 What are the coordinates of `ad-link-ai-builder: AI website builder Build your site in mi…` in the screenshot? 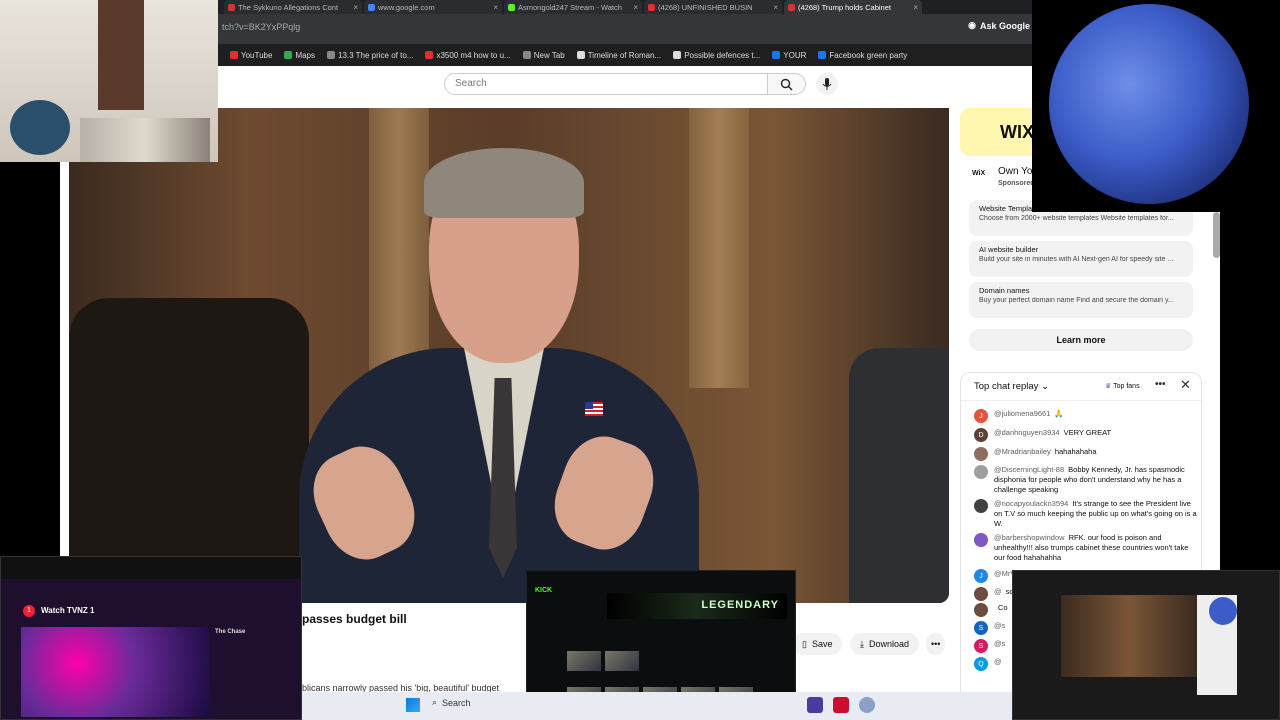 It's located at (1081, 259).